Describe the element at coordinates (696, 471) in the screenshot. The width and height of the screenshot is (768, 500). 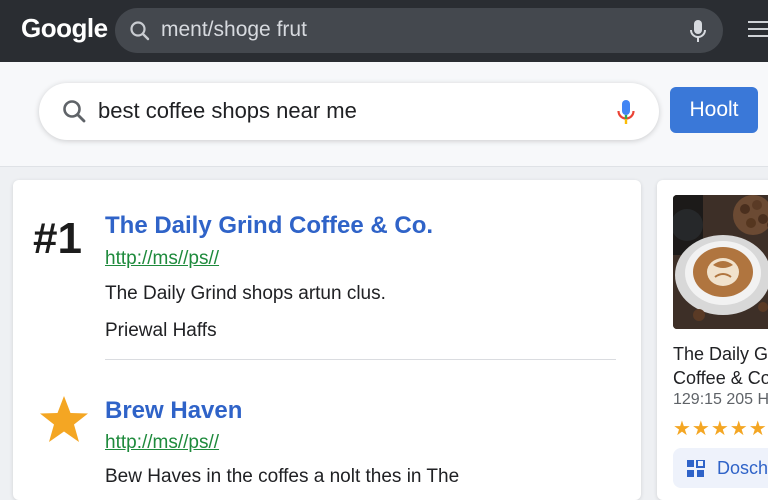
I see `grid-icon` at that location.